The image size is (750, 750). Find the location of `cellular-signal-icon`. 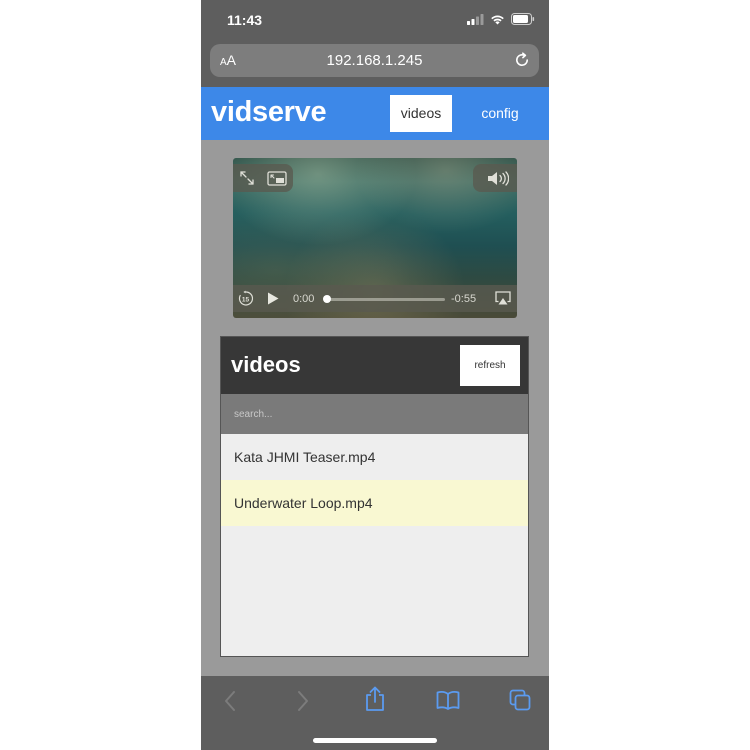

cellular-signal-icon is located at coordinates (475, 19).